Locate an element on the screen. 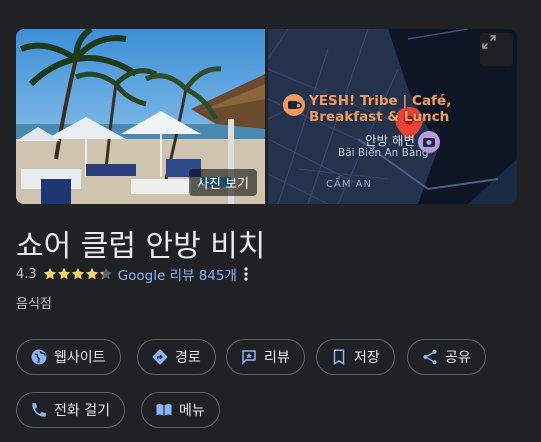 The image size is (541, 442). menu-button: 메뉴 is located at coordinates (180, 410).